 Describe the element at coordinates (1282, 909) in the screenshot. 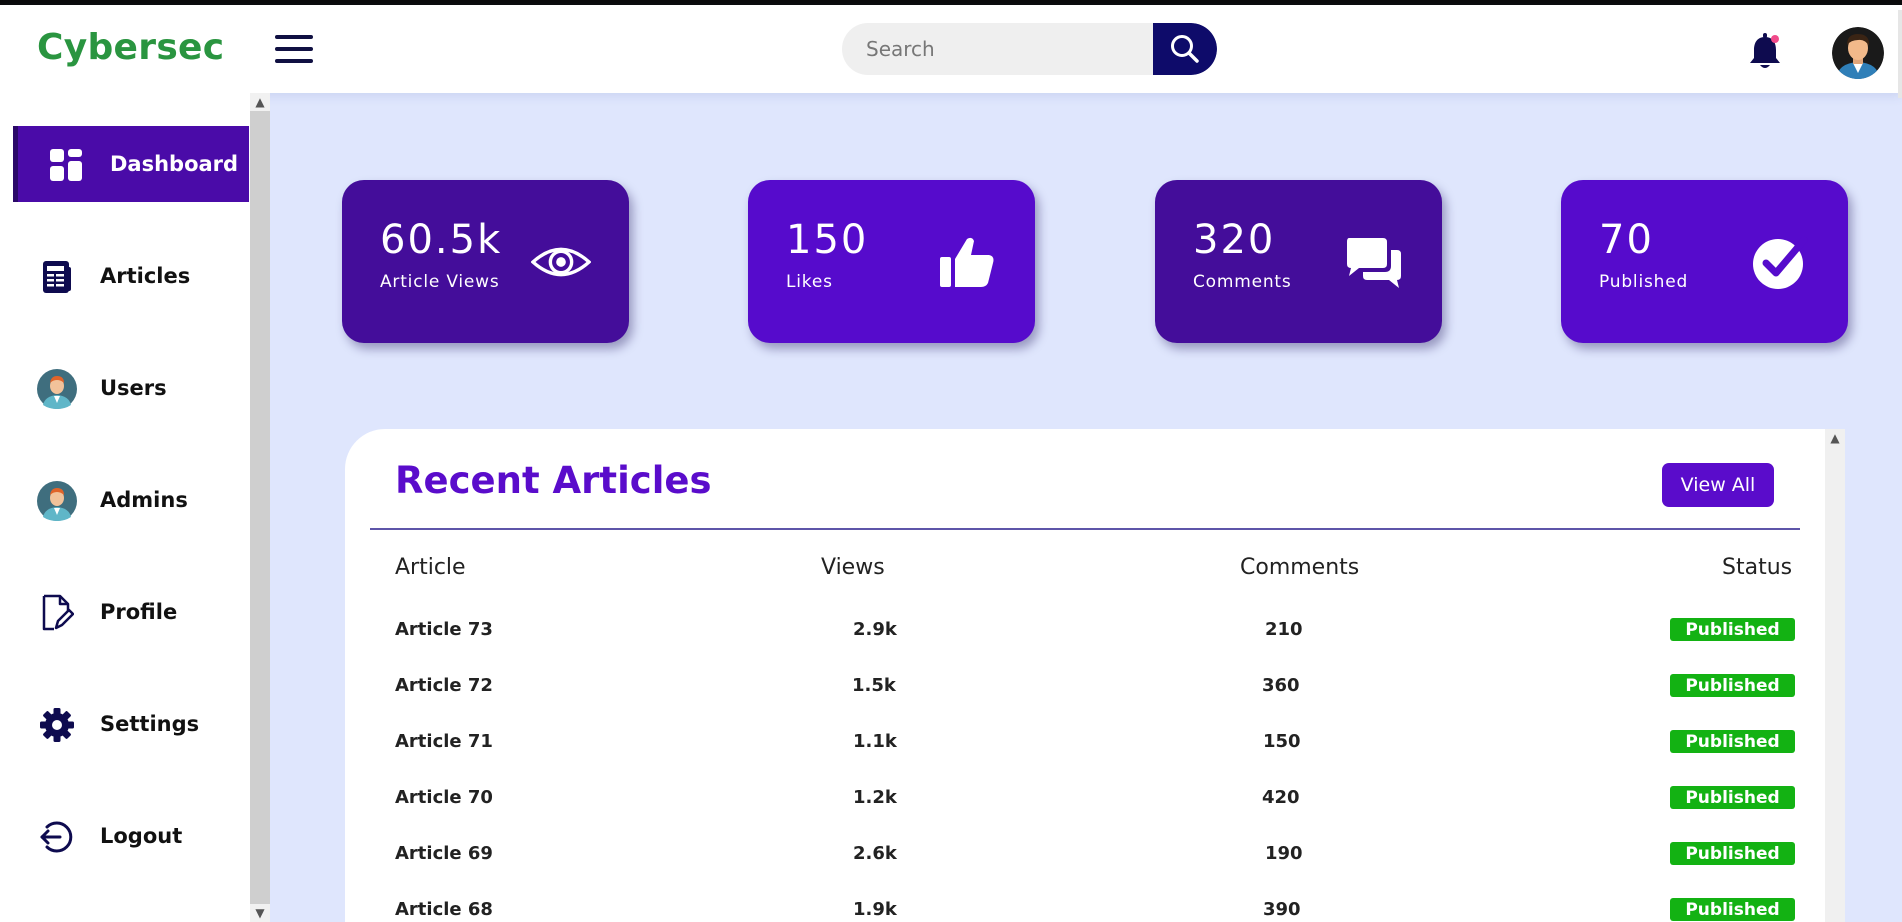

I see `article-comments: 390` at that location.